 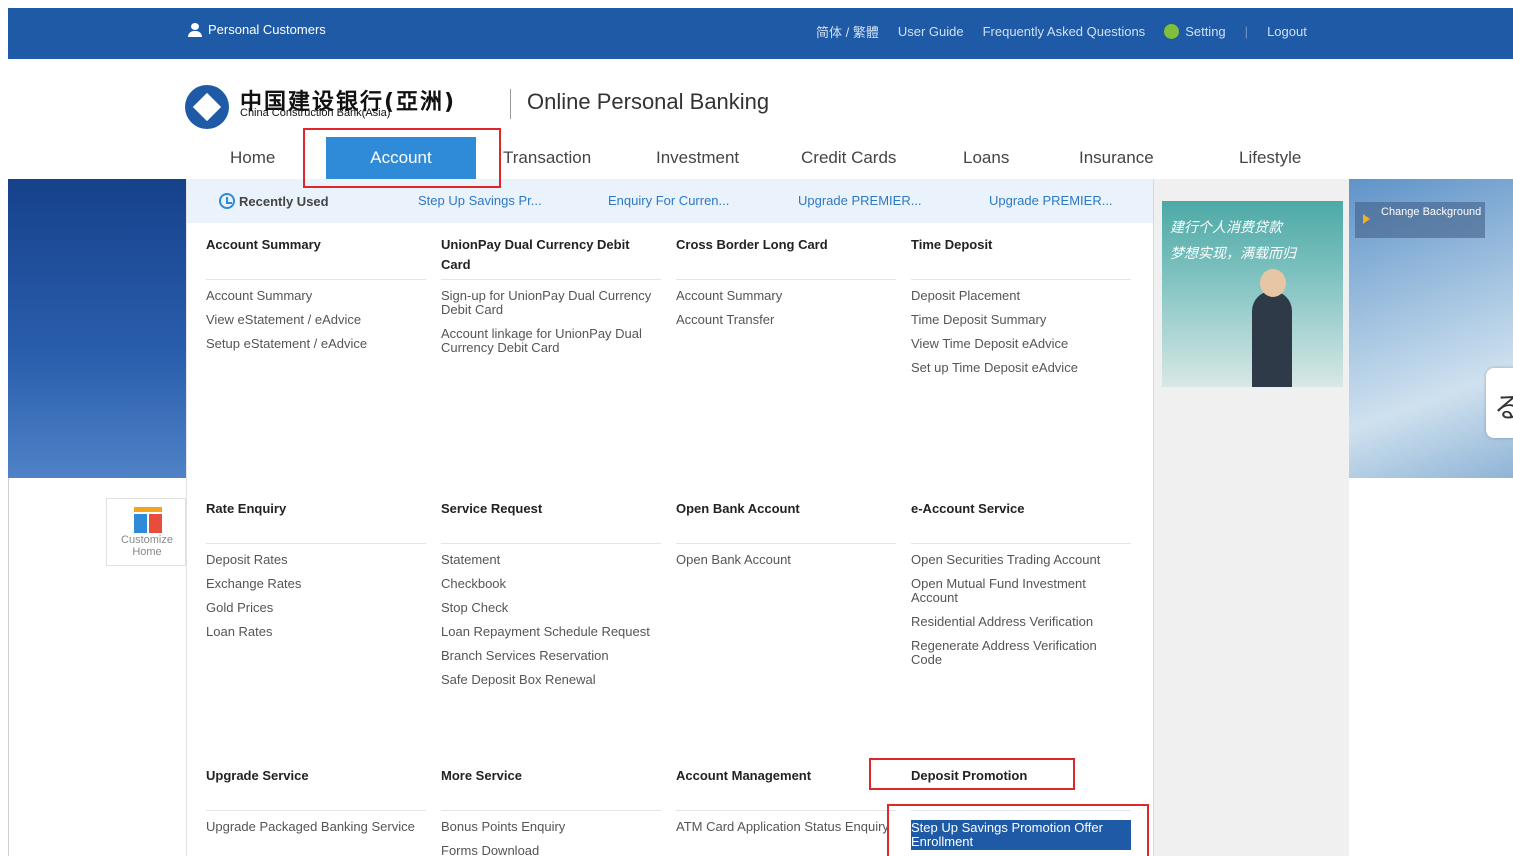 I want to click on nav-credit-cards: Credit Cards, so click(x=848, y=158).